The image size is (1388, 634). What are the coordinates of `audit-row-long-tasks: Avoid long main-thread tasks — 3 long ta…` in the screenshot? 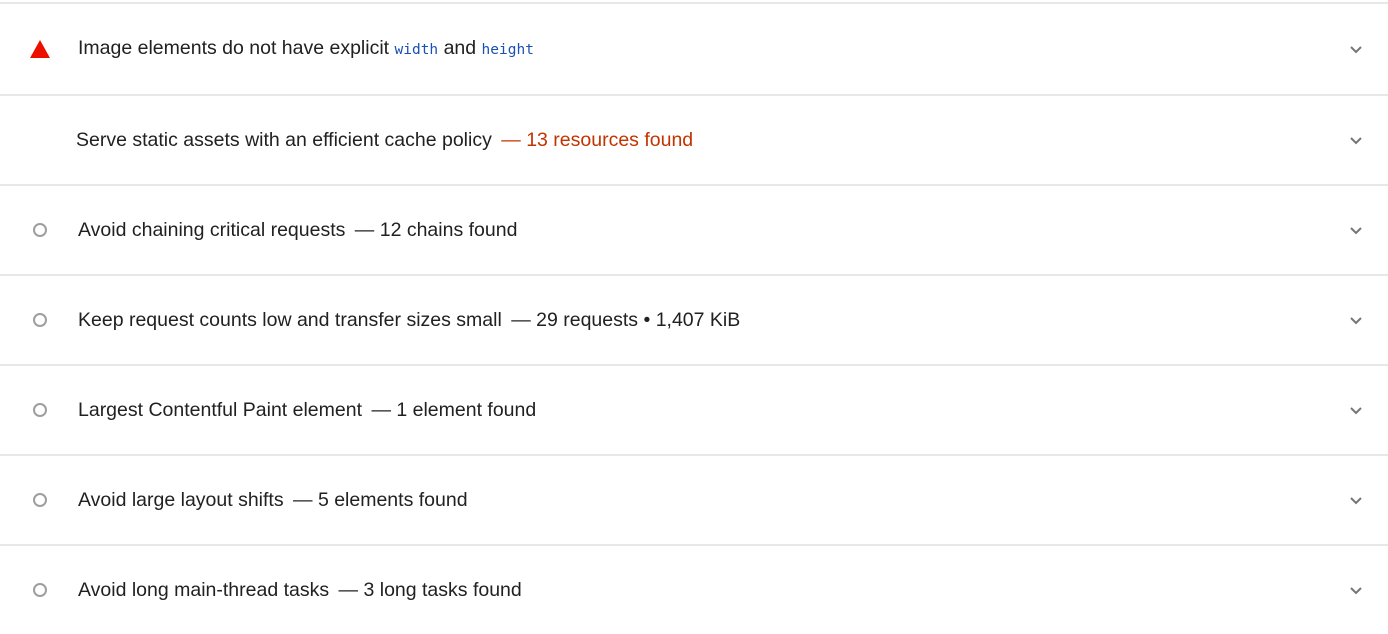 It's located at (694, 589).